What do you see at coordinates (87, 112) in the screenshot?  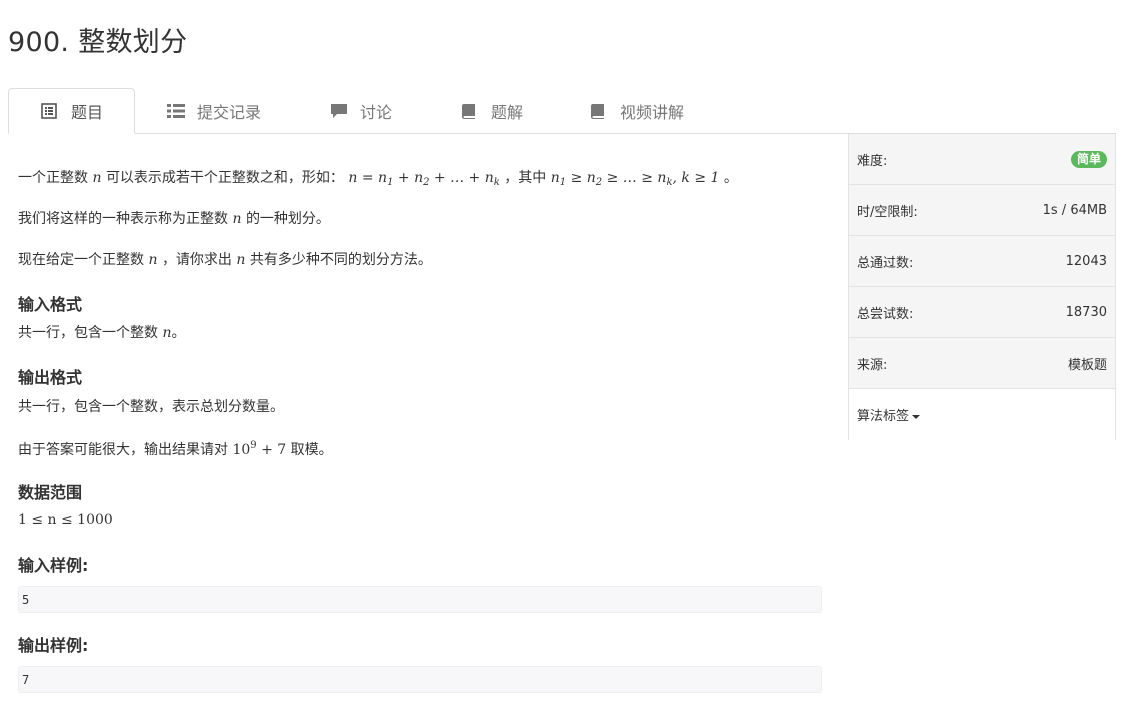 I see `tab-problem-label: 题目` at bounding box center [87, 112].